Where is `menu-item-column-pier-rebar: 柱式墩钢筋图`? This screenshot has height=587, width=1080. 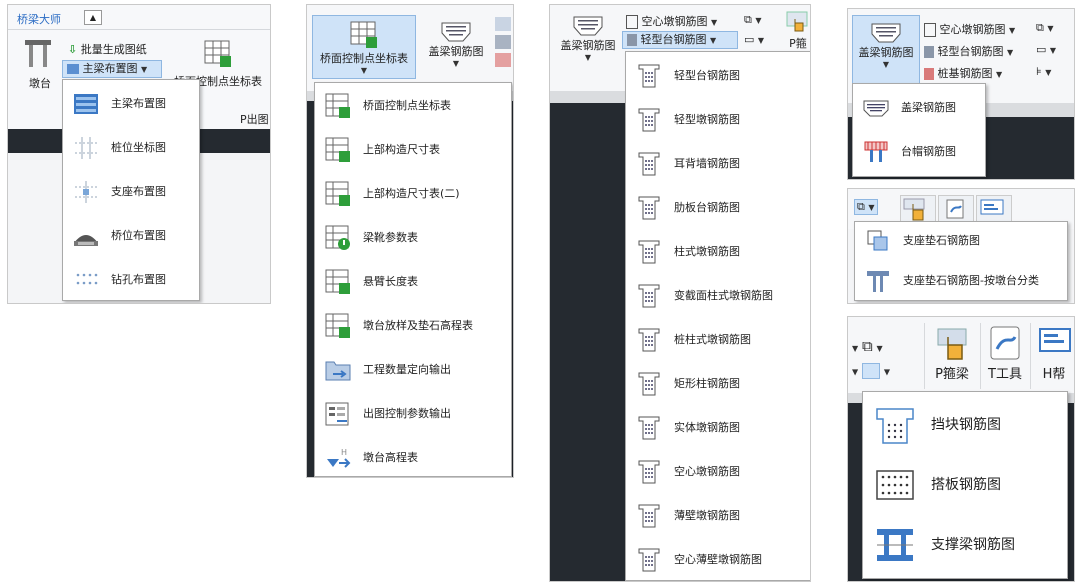
menu-item-column-pier-rebar: 柱式墩钢筋图 is located at coordinates (718, 252).